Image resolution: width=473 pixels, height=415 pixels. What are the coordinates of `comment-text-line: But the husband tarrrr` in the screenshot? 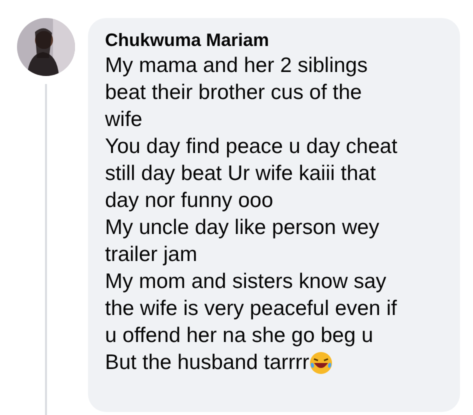 It's located at (207, 363).